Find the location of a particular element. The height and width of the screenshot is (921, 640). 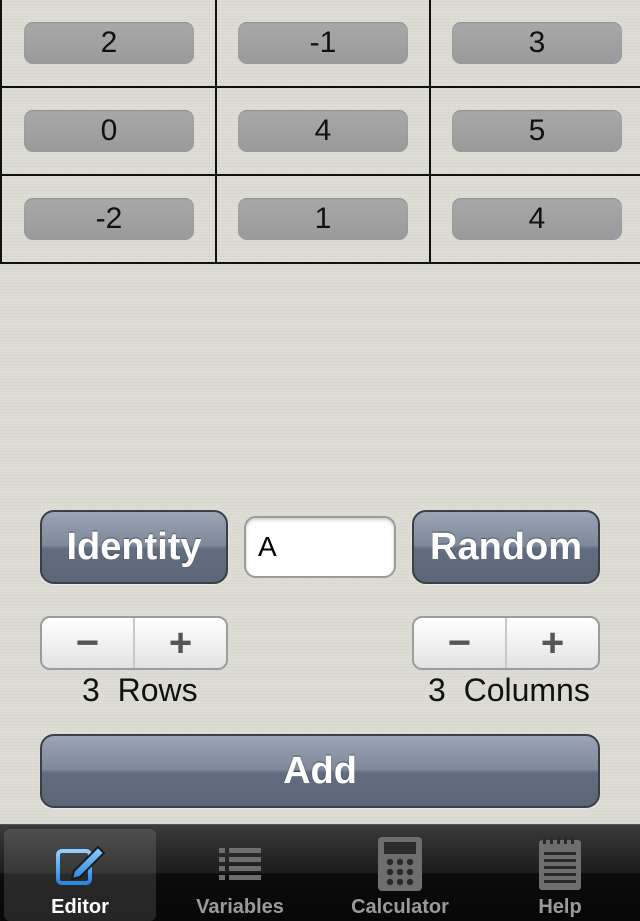

tab-variables: Variables is located at coordinates (240, 873).